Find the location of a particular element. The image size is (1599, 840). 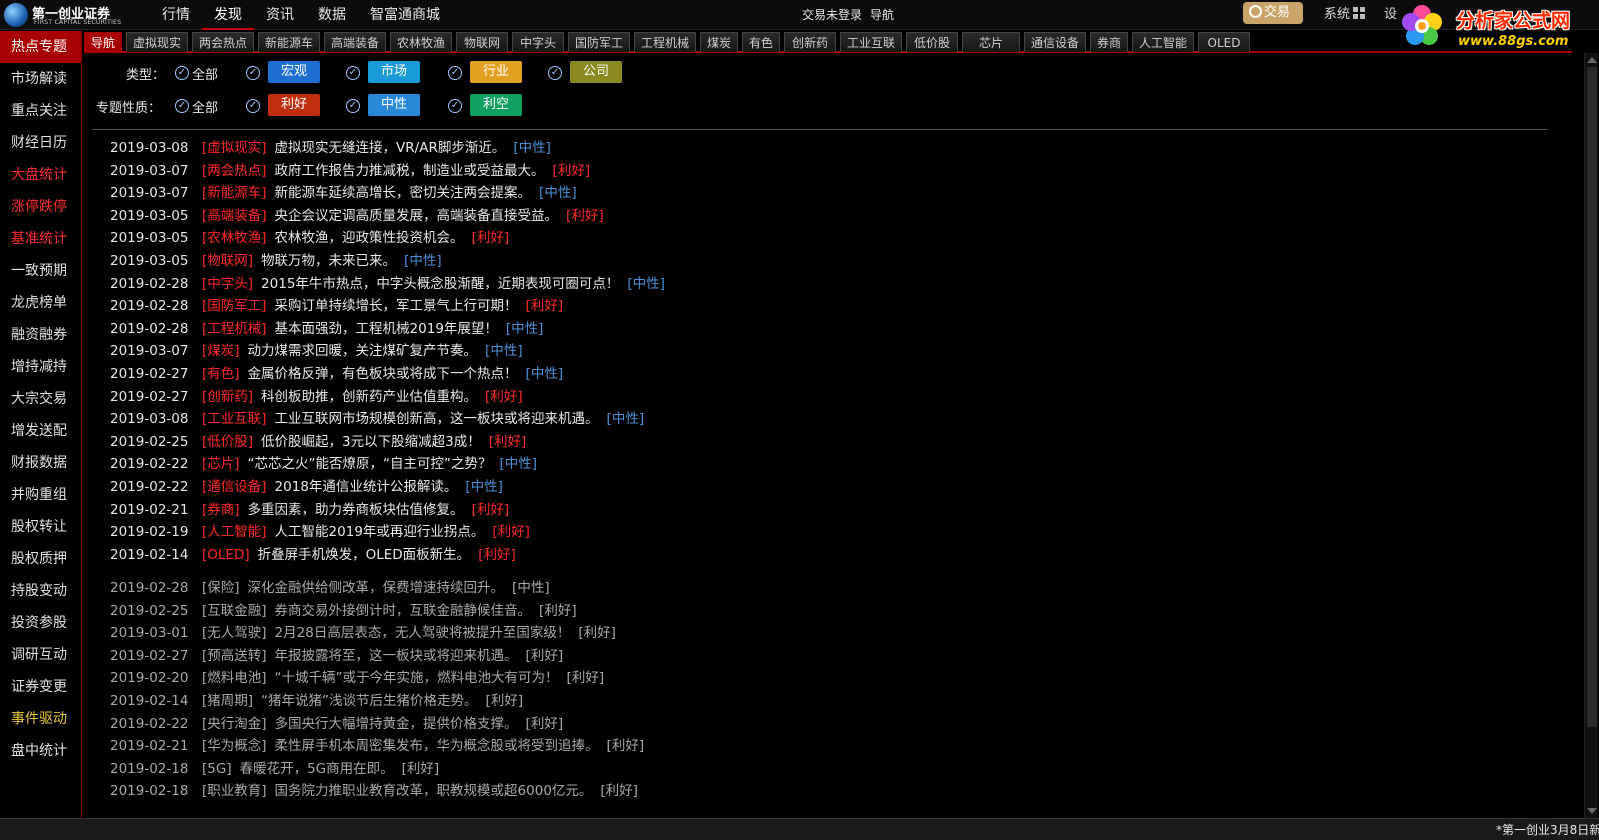

news-row: 2019-02-25 [互联金融] 券商交易外接倒计时，互联金融静候佳音。 [利好] is located at coordinates (343, 611).